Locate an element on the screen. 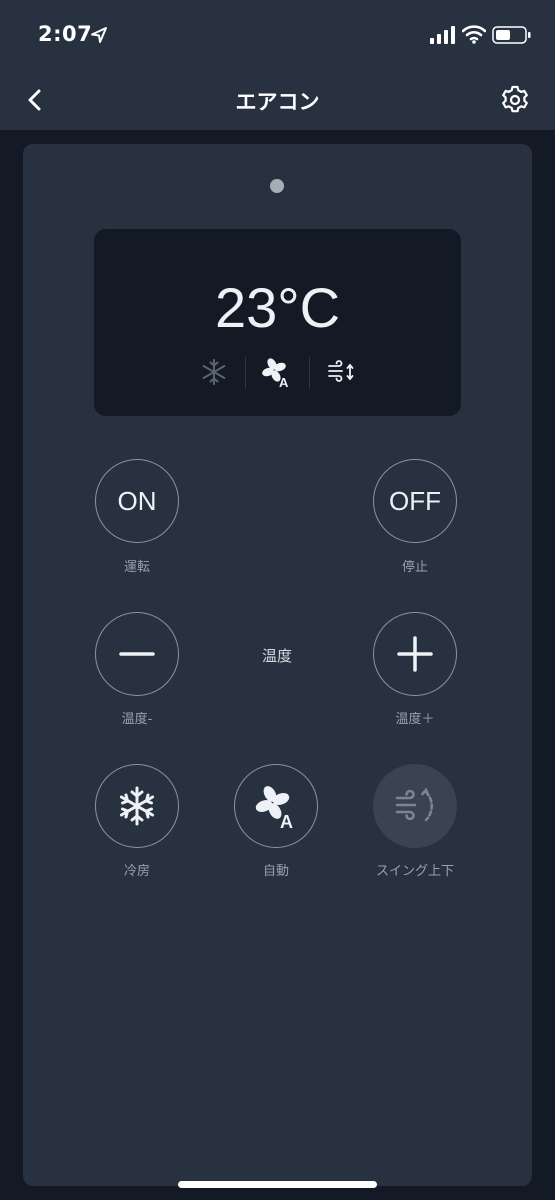 This screenshot has width=555, height=1200. off-button: OFF is located at coordinates (415, 501).